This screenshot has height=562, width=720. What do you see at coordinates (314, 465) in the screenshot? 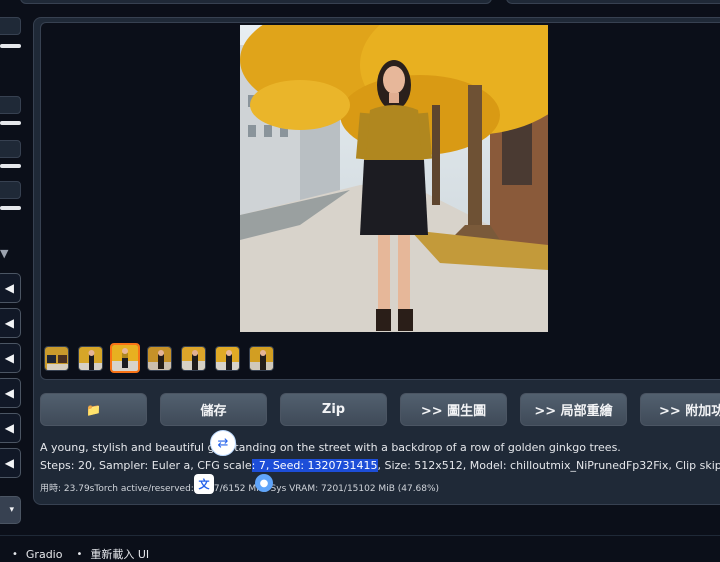
I see `selected-text: : 7, Seed: 1320731415` at bounding box center [314, 465].